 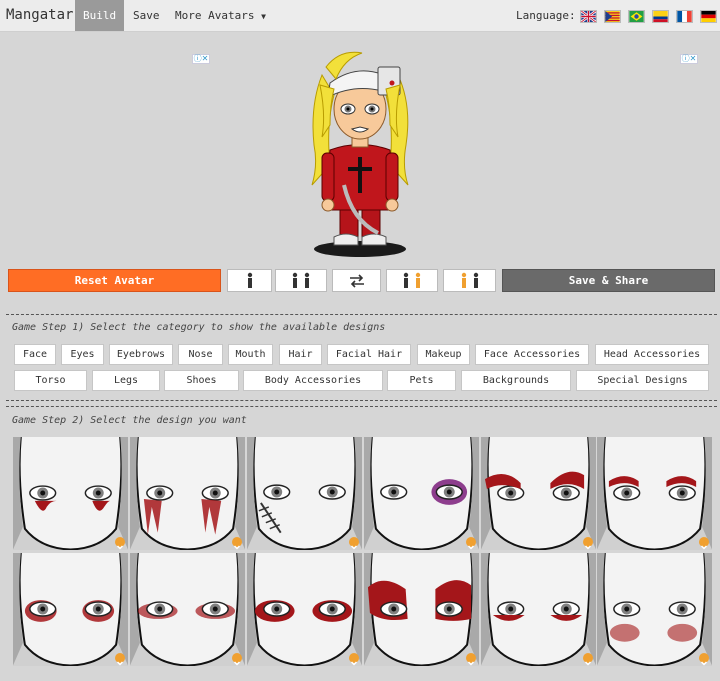 I want to click on female-male-figures-button, so click(x=469, y=280).